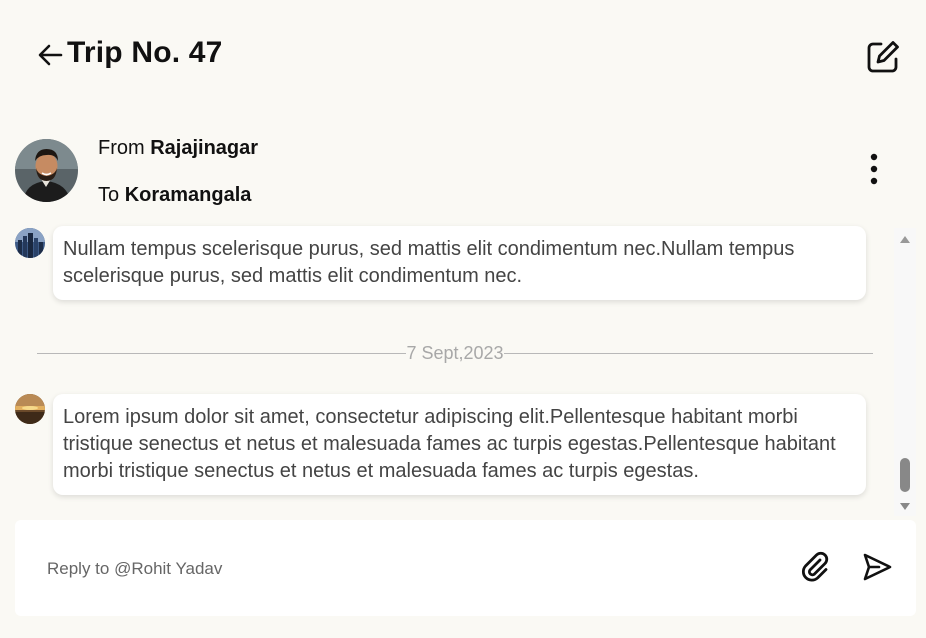 The height and width of the screenshot is (638, 926). I want to click on more-vertical-icon, so click(874, 169).